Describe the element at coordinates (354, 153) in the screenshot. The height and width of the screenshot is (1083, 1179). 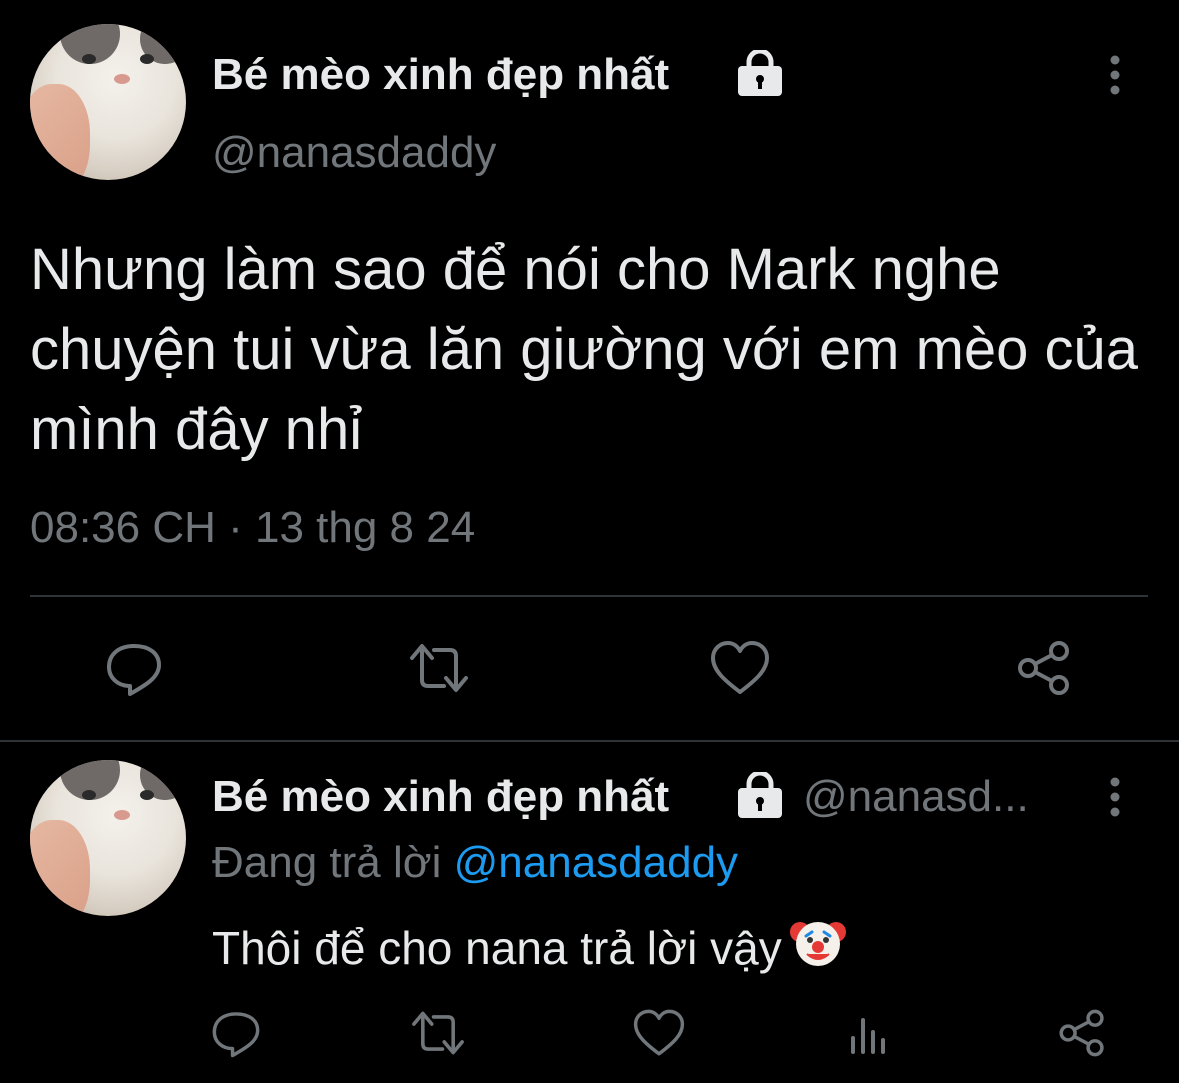
I see `user-handle: @nanasdaddy` at that location.